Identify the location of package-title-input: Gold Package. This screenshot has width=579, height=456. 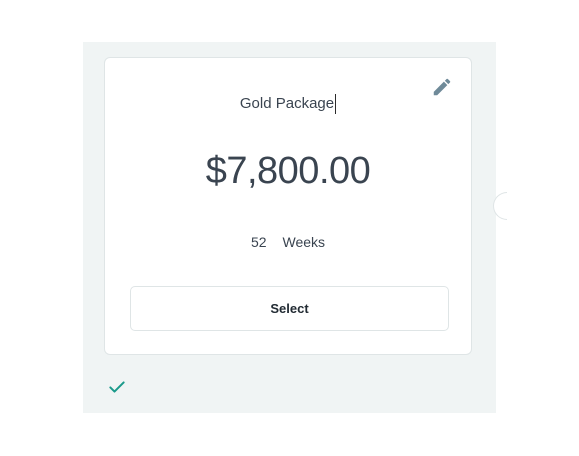
(288, 104).